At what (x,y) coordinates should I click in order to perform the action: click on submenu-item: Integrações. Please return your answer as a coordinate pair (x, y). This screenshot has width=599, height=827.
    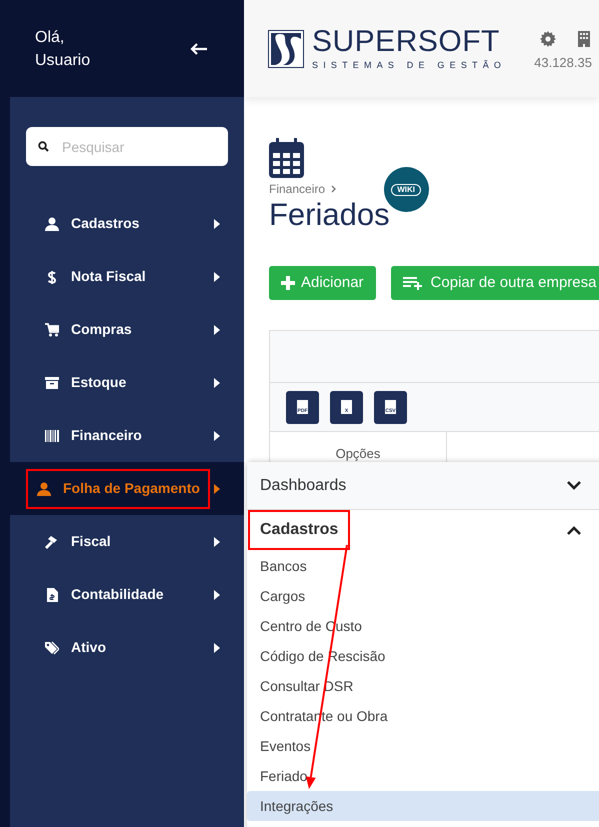
    Looking at the image, I should click on (423, 806).